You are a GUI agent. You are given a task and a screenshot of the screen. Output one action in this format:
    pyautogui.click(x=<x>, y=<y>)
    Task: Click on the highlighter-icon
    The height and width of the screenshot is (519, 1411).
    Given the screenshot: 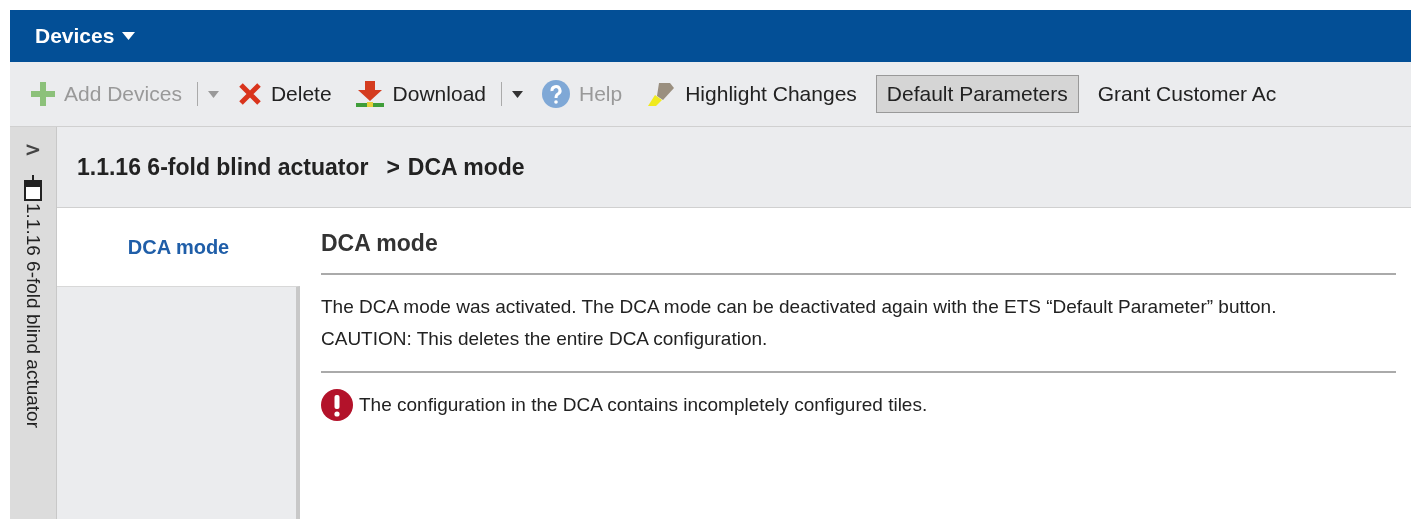 What is the action you would take?
    pyautogui.click(x=661, y=94)
    